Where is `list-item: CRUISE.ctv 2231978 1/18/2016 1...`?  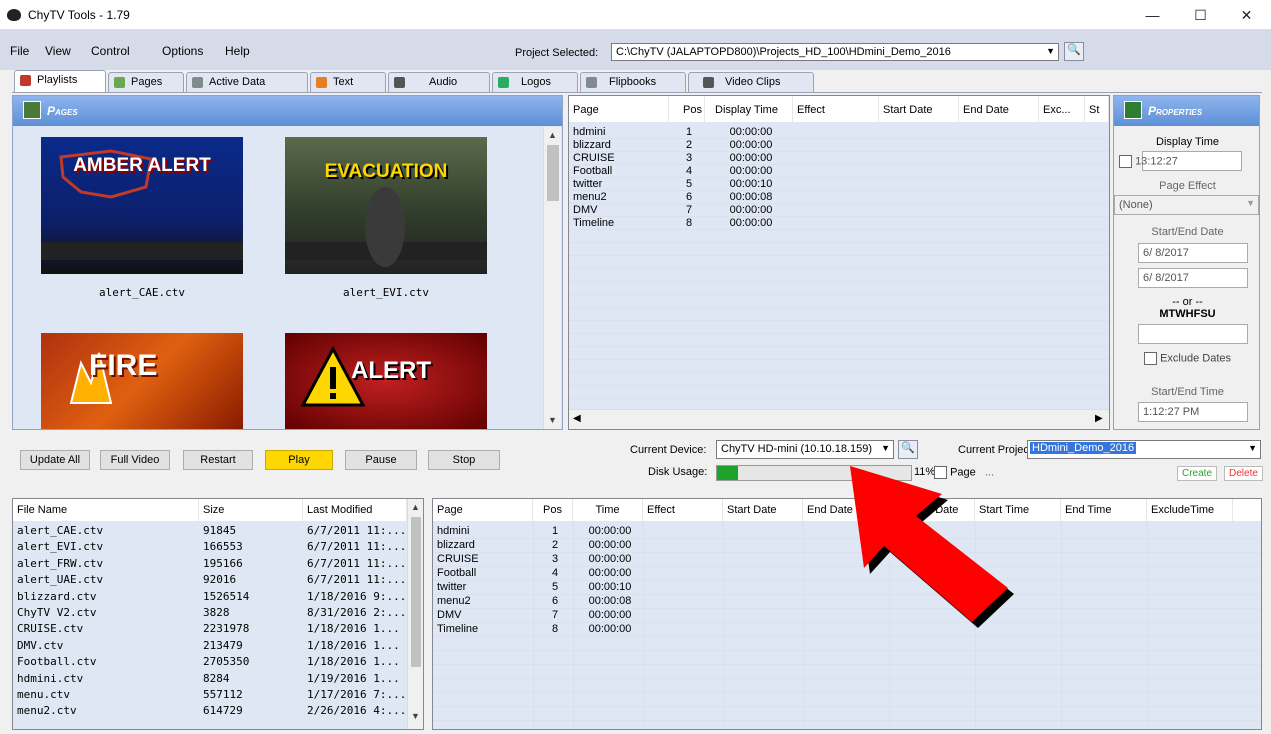
list-item: CRUISE.ctv 2231978 1/18/2016 1... is located at coordinates (210, 629).